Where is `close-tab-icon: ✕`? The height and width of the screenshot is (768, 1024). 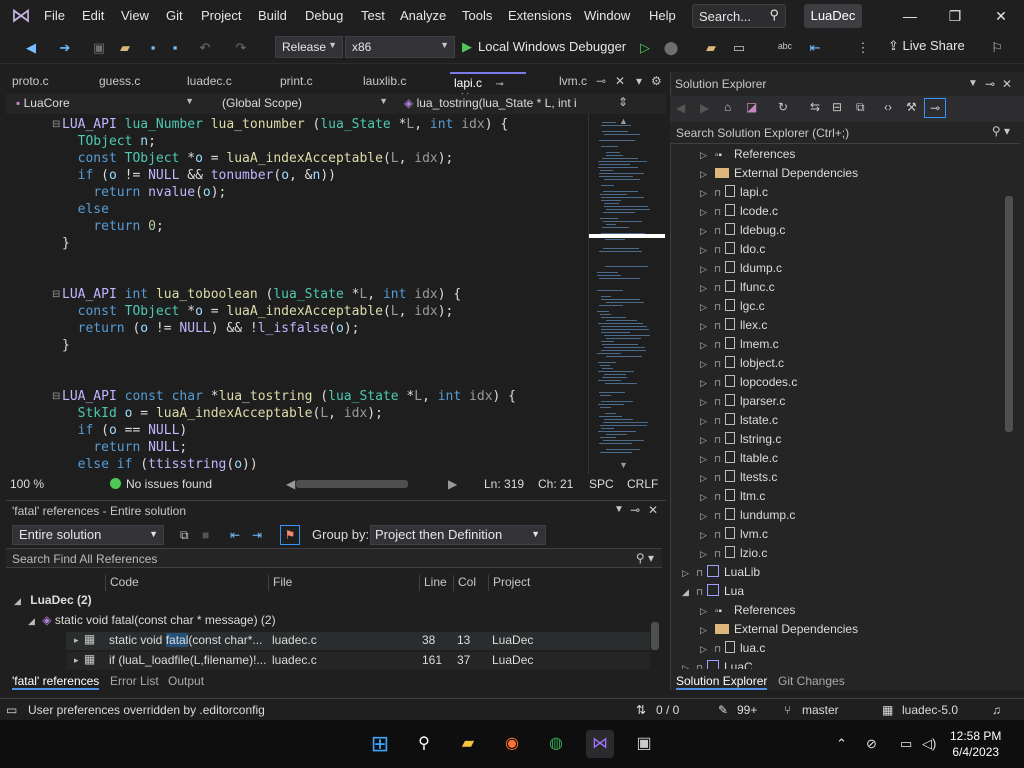 close-tab-icon: ✕ is located at coordinates (620, 83).